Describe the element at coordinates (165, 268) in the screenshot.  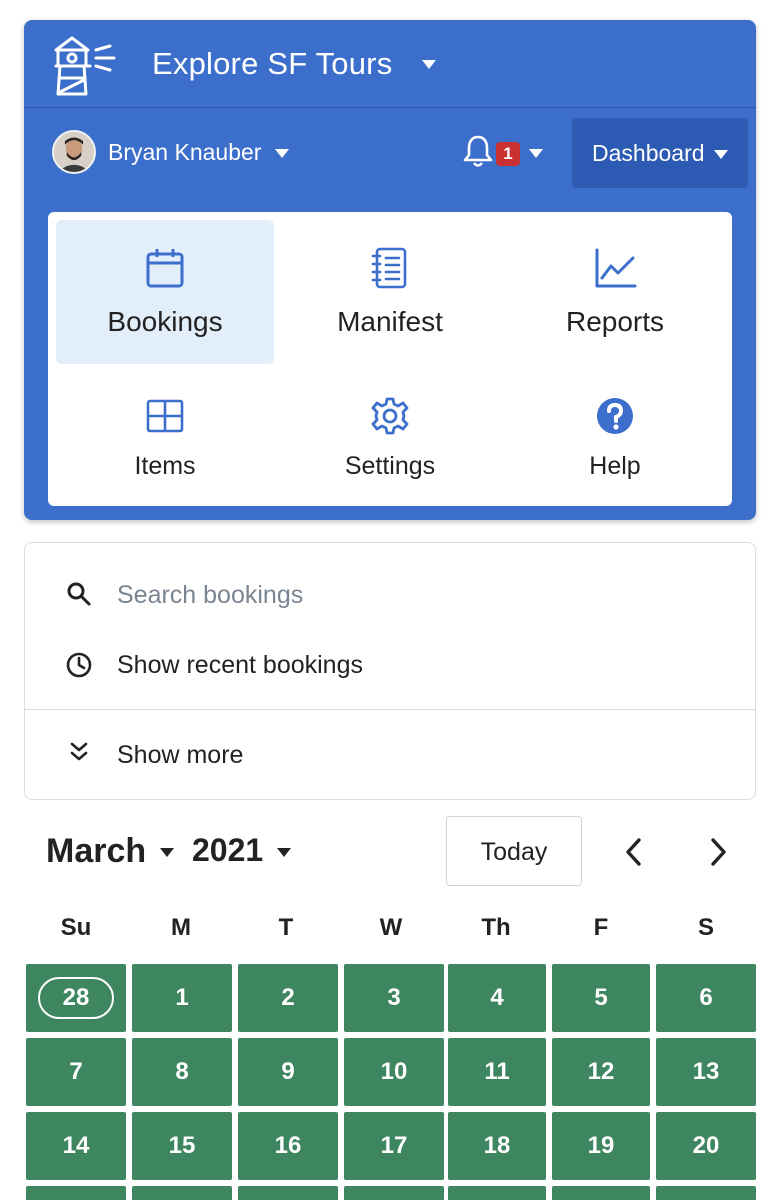
I see `calendar-icon` at that location.